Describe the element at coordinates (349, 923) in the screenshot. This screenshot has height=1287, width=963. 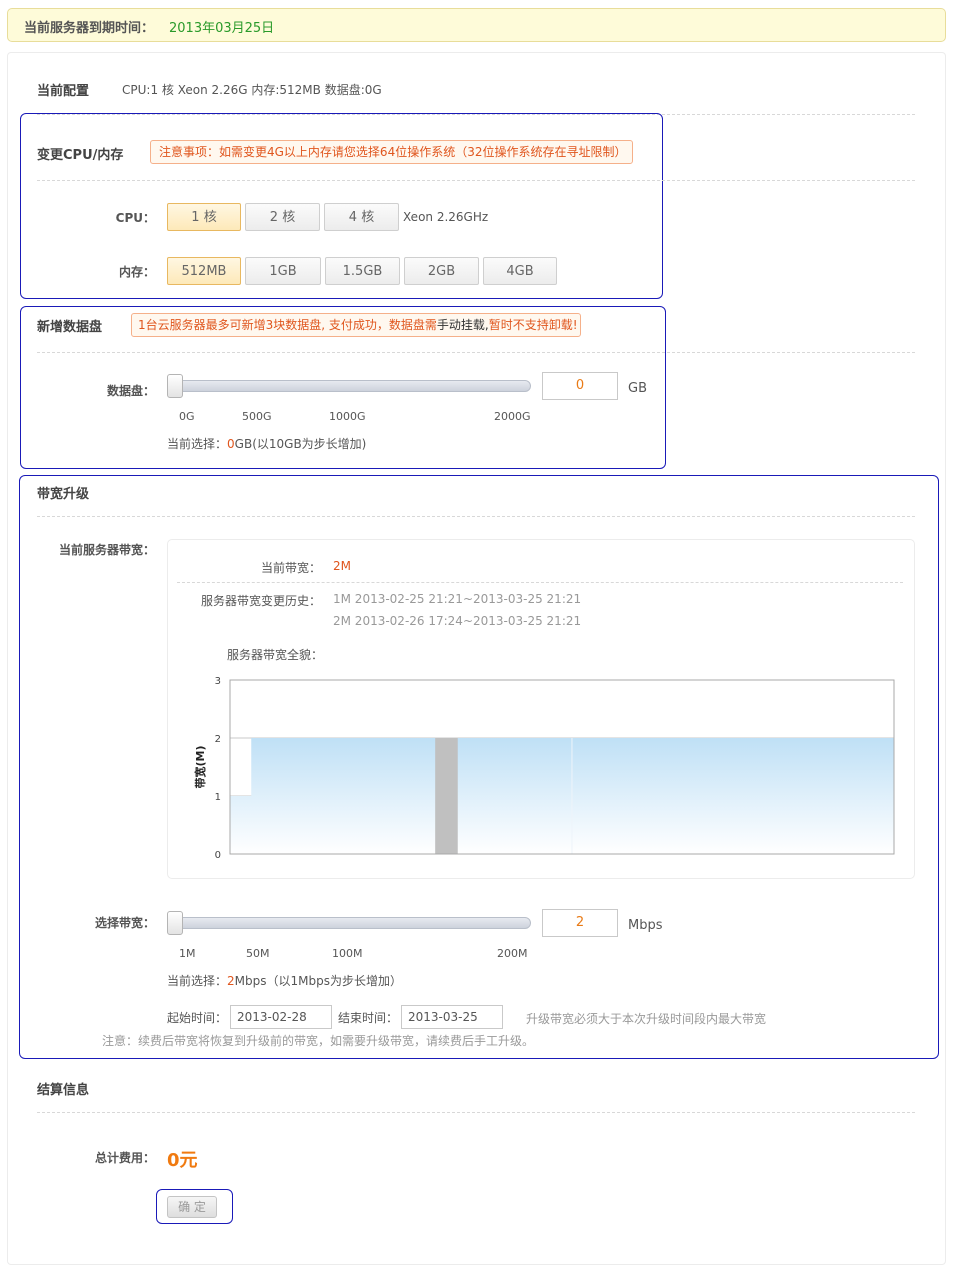
I see `bandwidth-slider-track` at that location.